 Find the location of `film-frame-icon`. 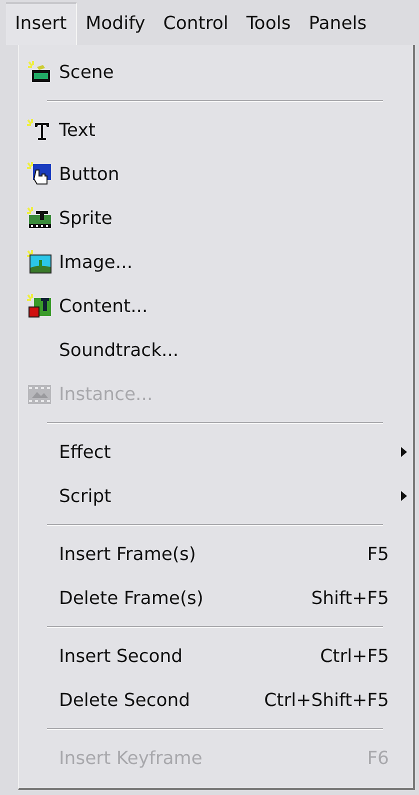

film-frame-icon is located at coordinates (39, 394).